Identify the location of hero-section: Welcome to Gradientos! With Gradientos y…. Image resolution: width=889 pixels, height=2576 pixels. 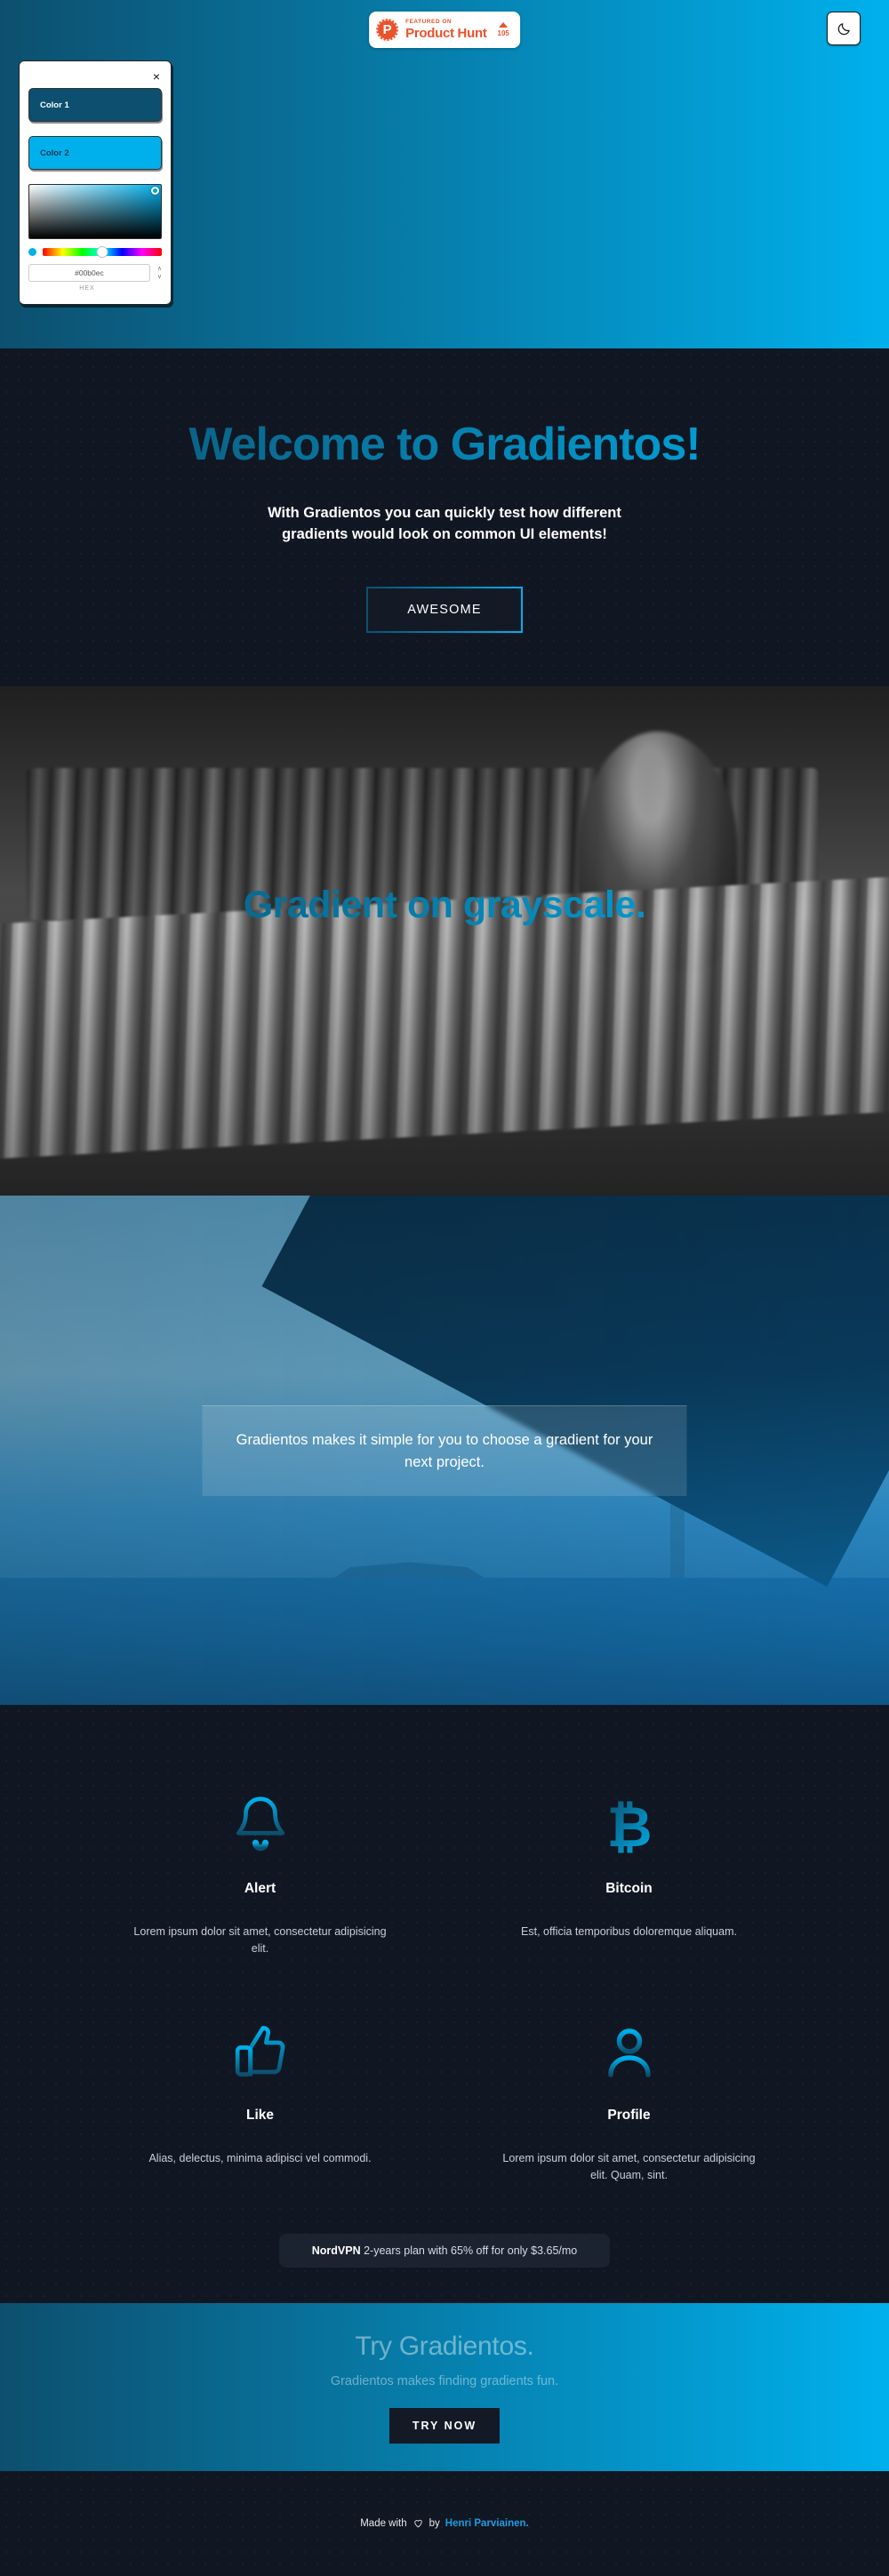
(444, 517).